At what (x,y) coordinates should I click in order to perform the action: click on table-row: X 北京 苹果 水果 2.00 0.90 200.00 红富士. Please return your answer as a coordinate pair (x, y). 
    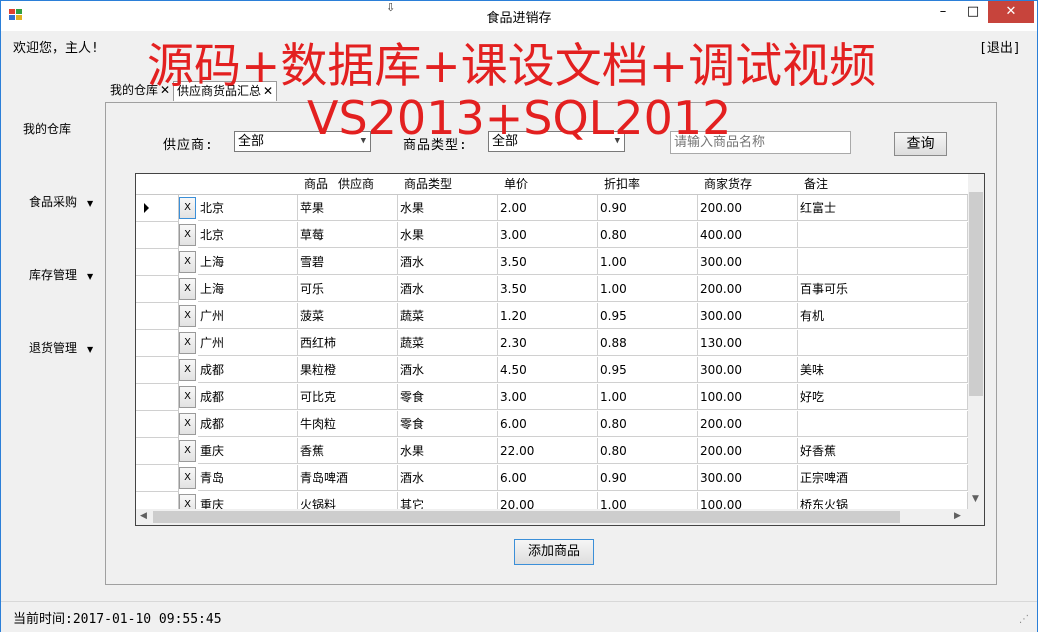
    Looking at the image, I should click on (552, 208).